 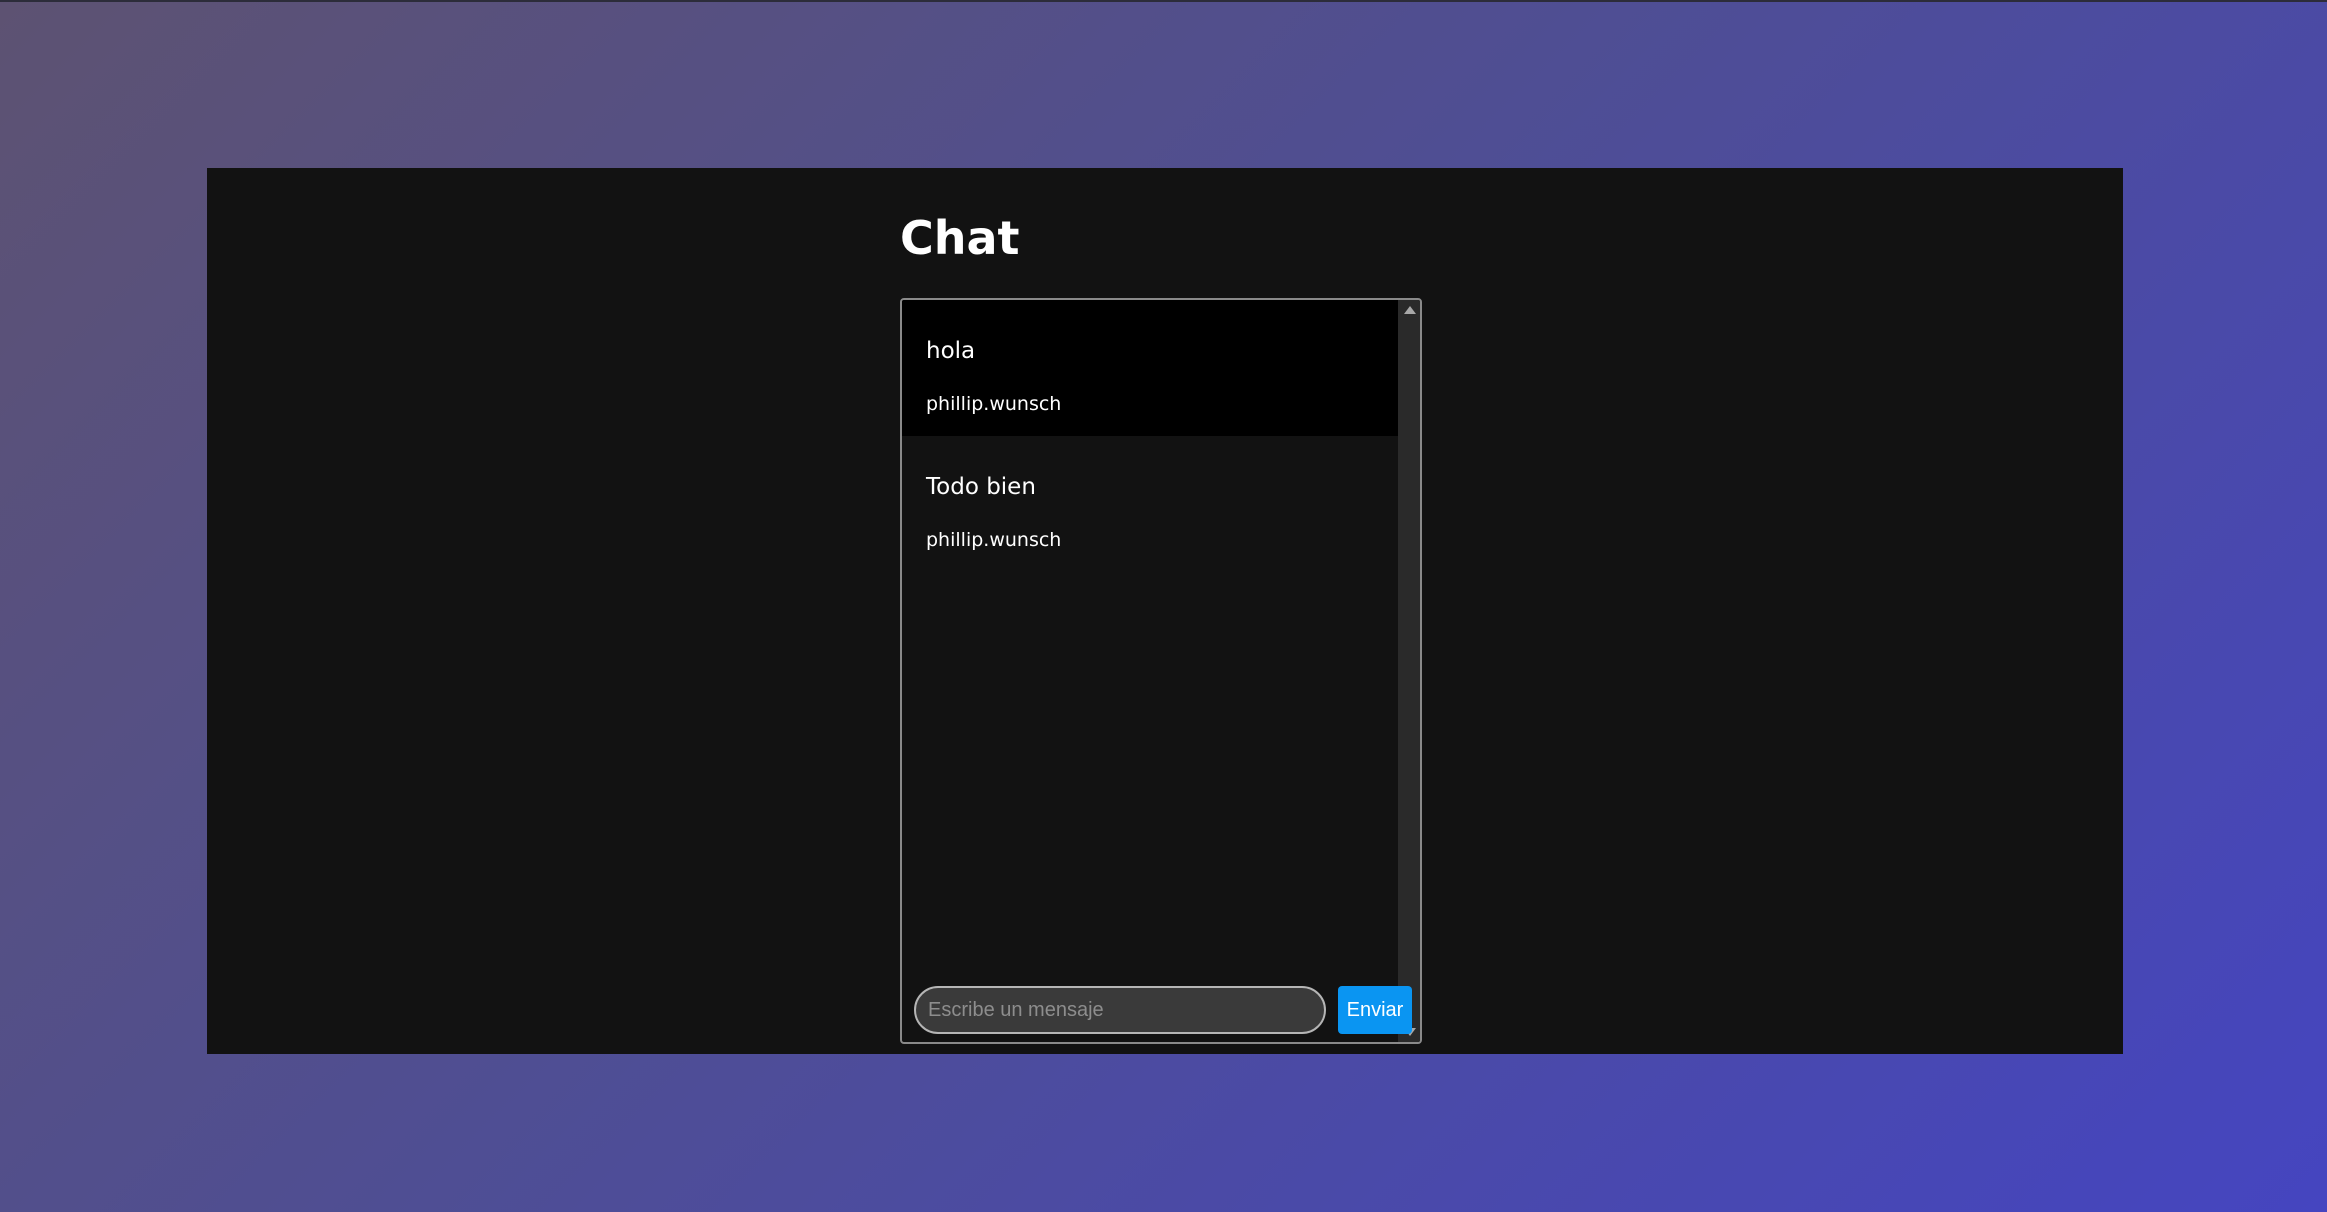 I want to click on window-top-edge, so click(x=1163, y=1).